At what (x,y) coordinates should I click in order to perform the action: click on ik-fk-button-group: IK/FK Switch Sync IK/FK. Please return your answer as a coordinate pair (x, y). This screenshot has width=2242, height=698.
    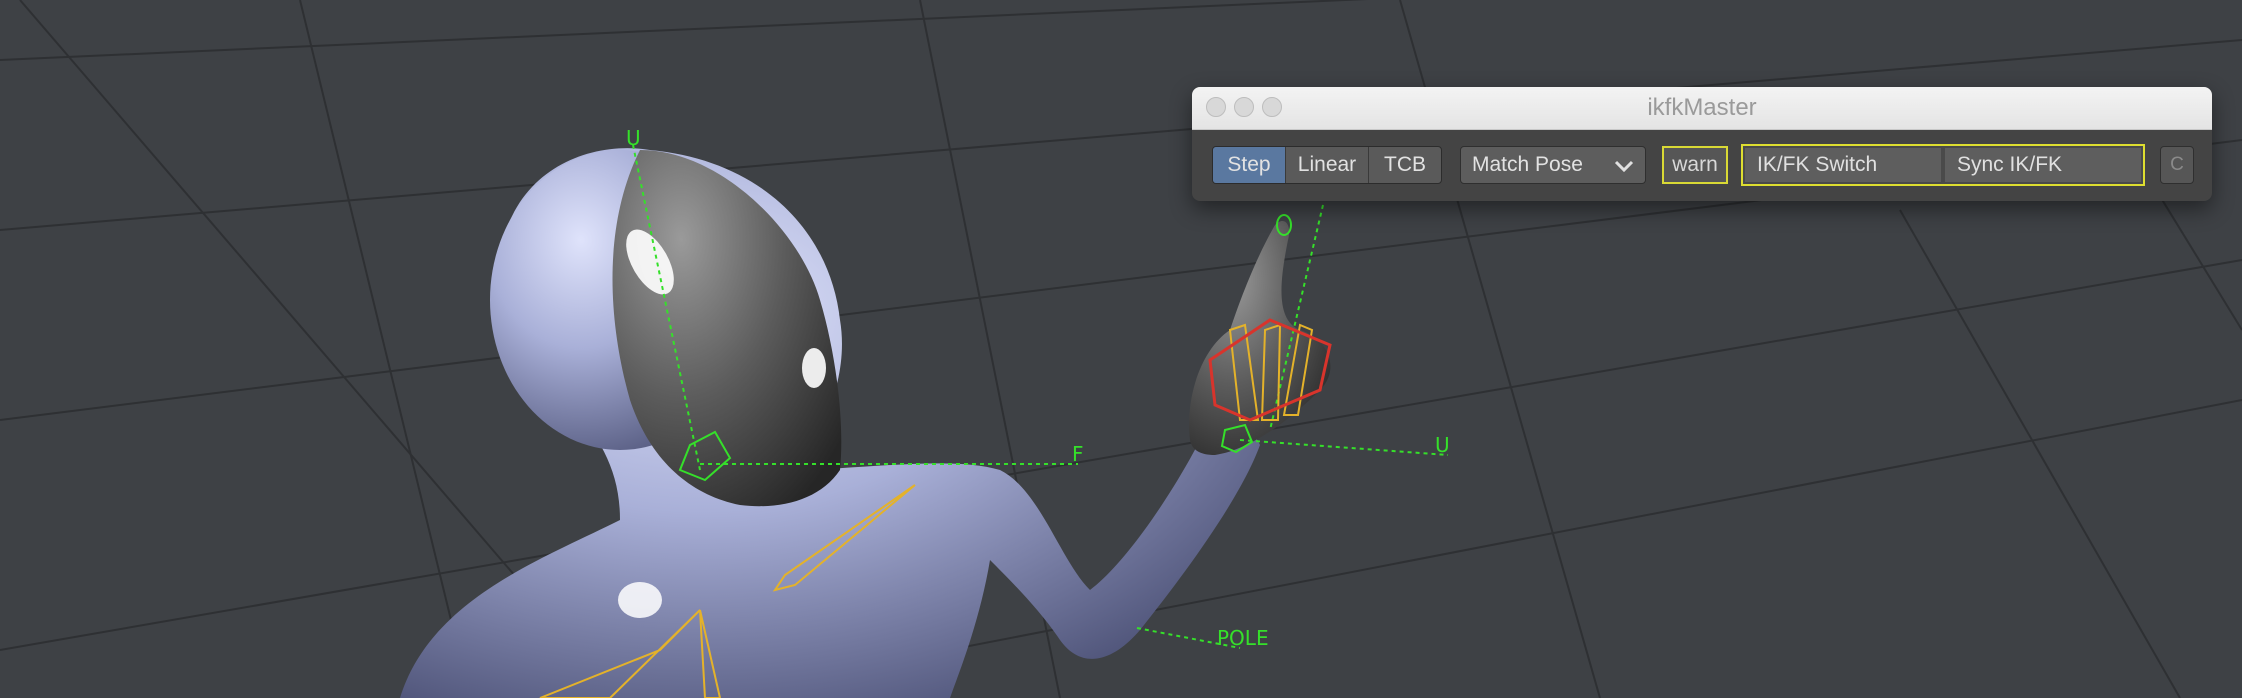
    Looking at the image, I should click on (1943, 165).